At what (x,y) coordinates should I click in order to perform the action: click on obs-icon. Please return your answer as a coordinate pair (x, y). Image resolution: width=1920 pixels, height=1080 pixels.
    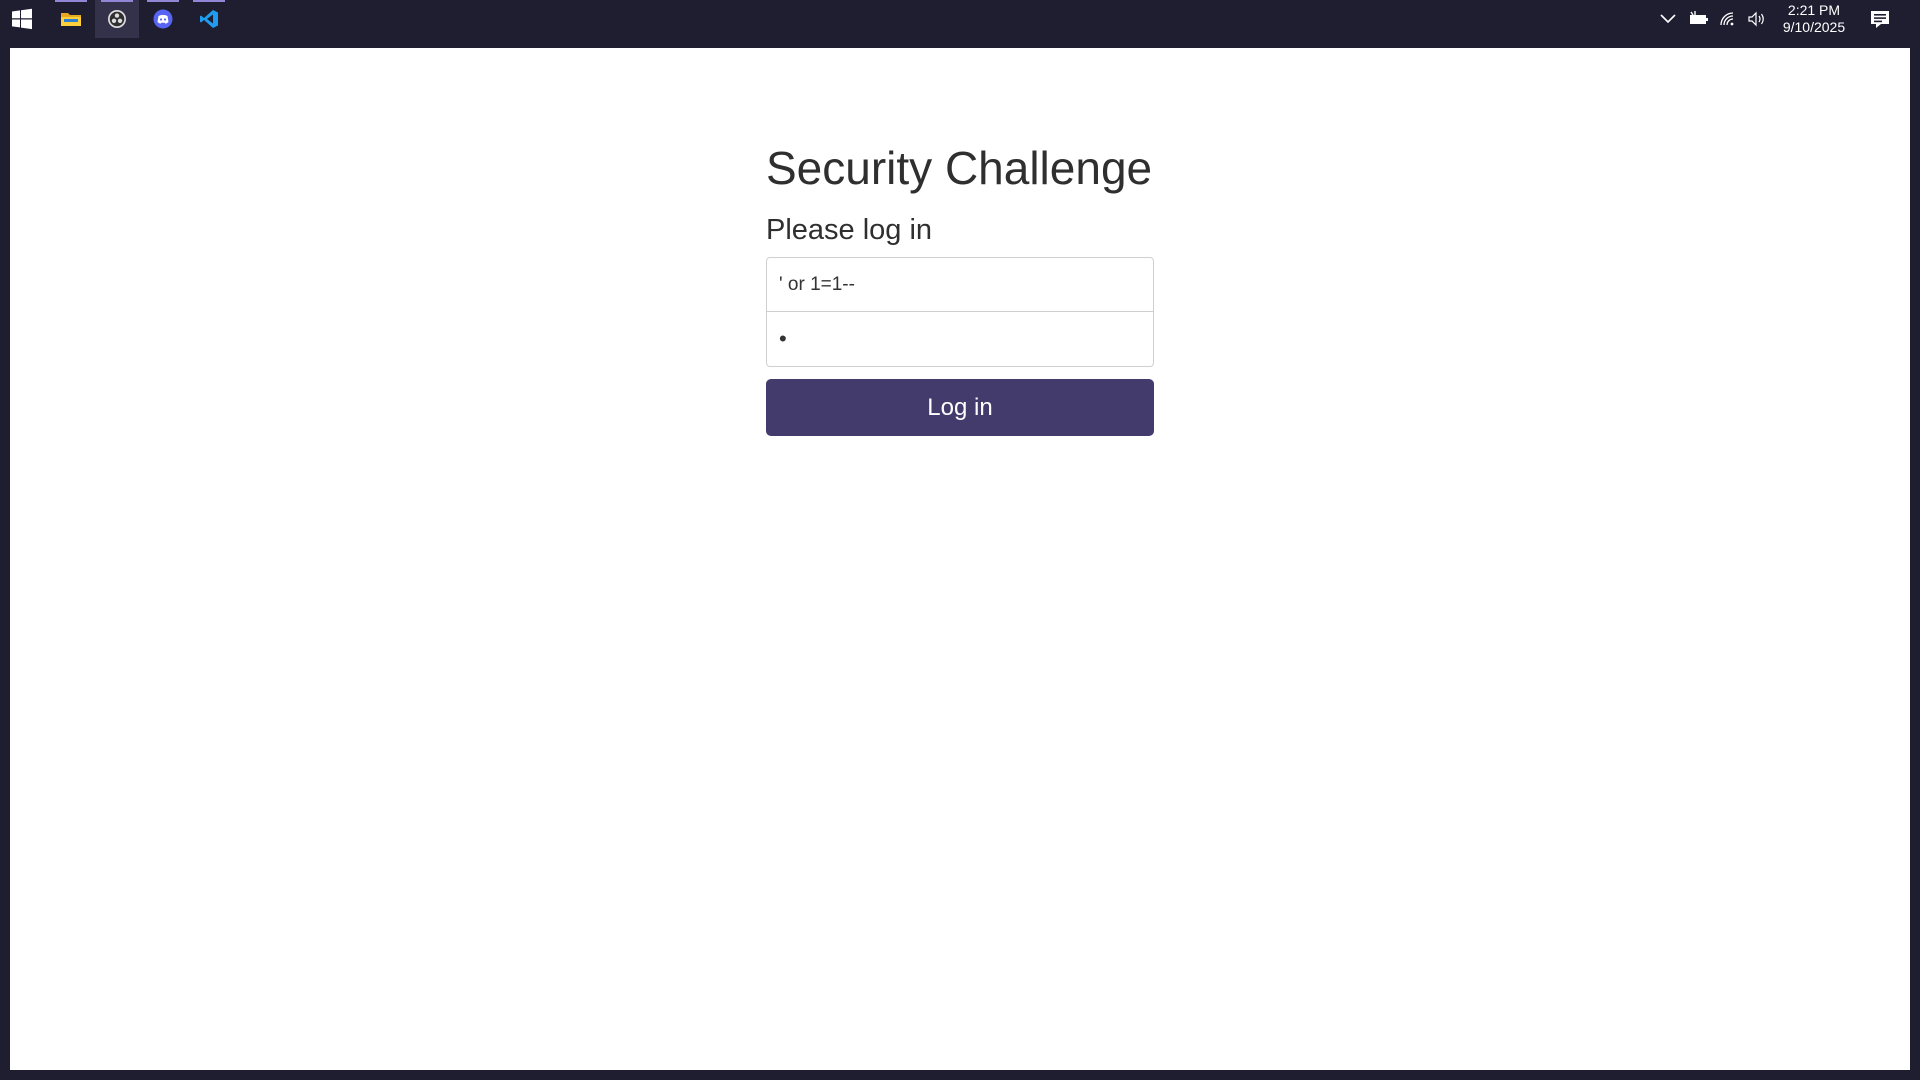
    Looking at the image, I should click on (117, 19).